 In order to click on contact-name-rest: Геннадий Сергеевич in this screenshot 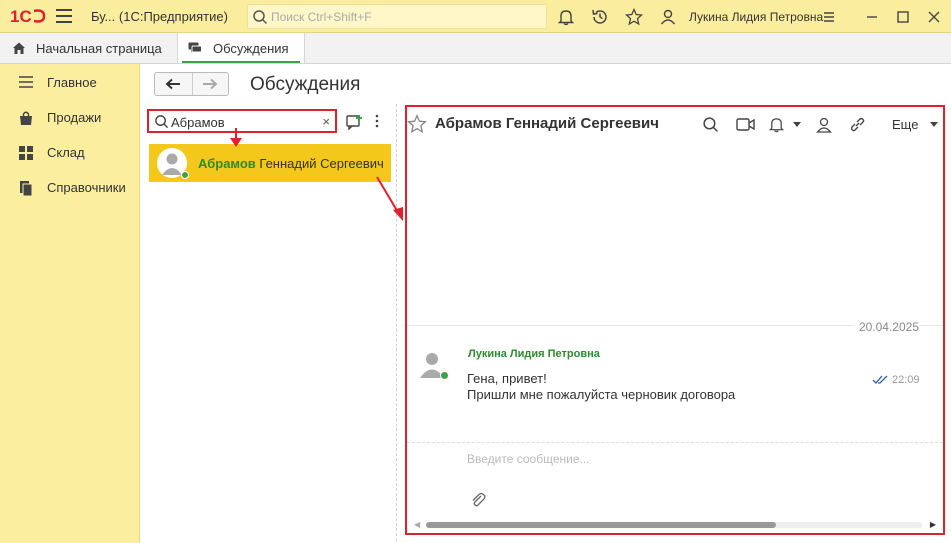, I will do `click(319, 163)`.